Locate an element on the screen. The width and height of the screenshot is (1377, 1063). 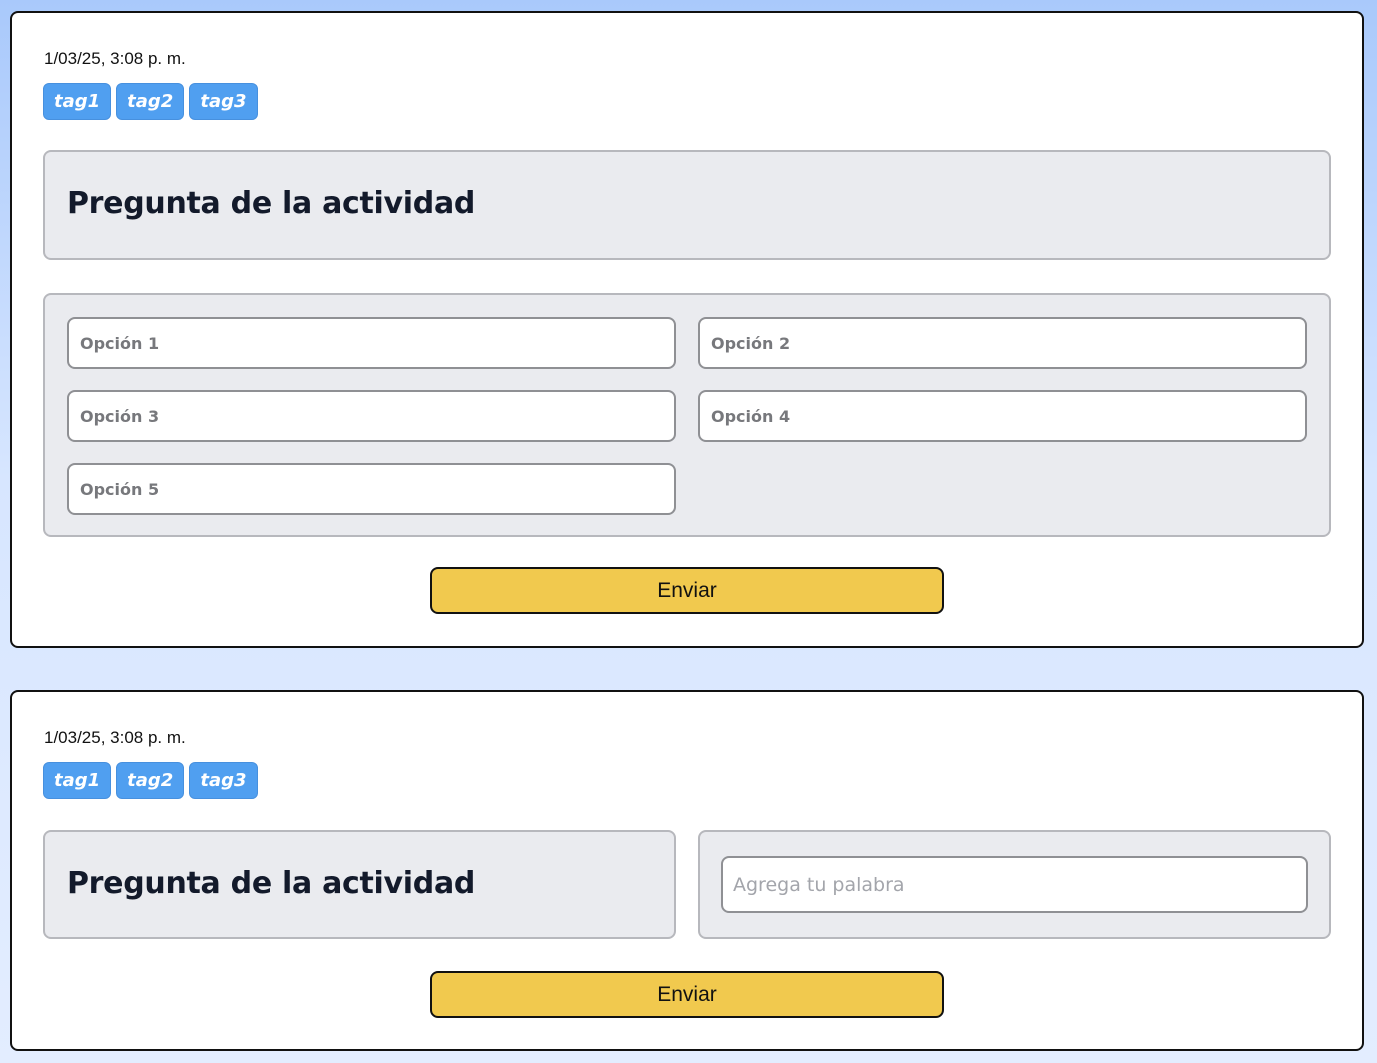
word-panel is located at coordinates (1014, 884).